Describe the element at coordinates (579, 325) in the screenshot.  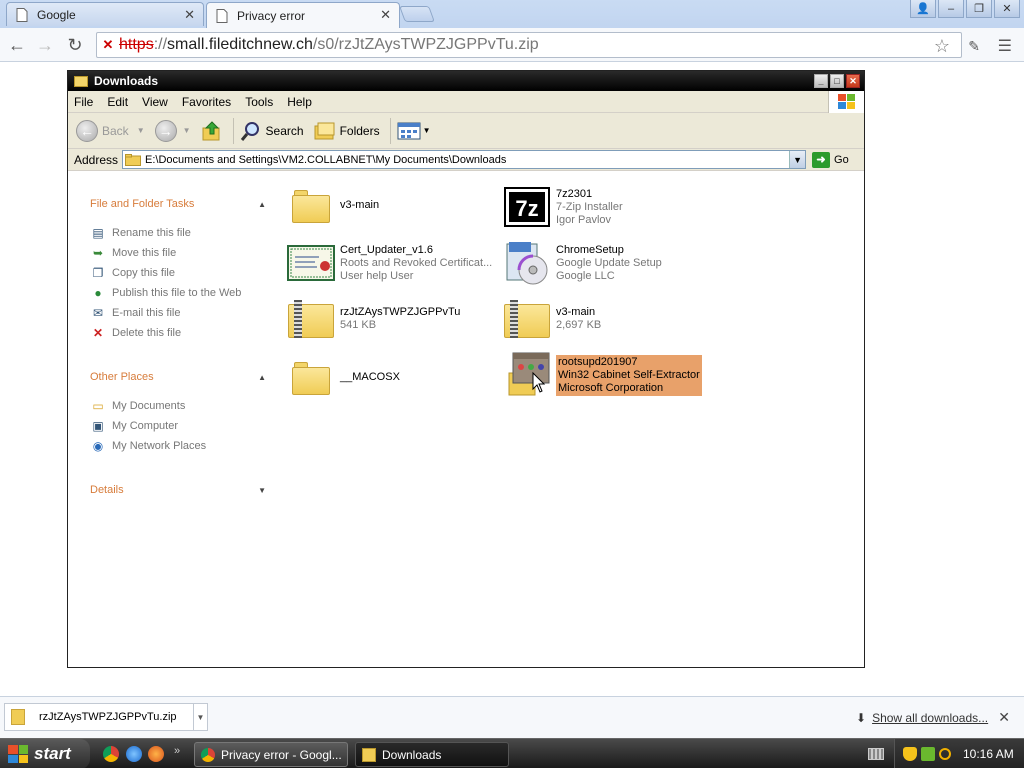
I see `file-size: 2,697 KB` at that location.